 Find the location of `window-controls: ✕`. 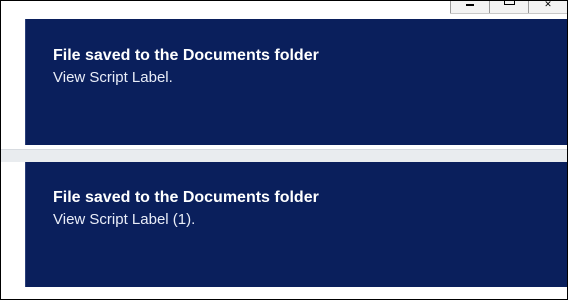

window-controls: ✕ is located at coordinates (508, 7).